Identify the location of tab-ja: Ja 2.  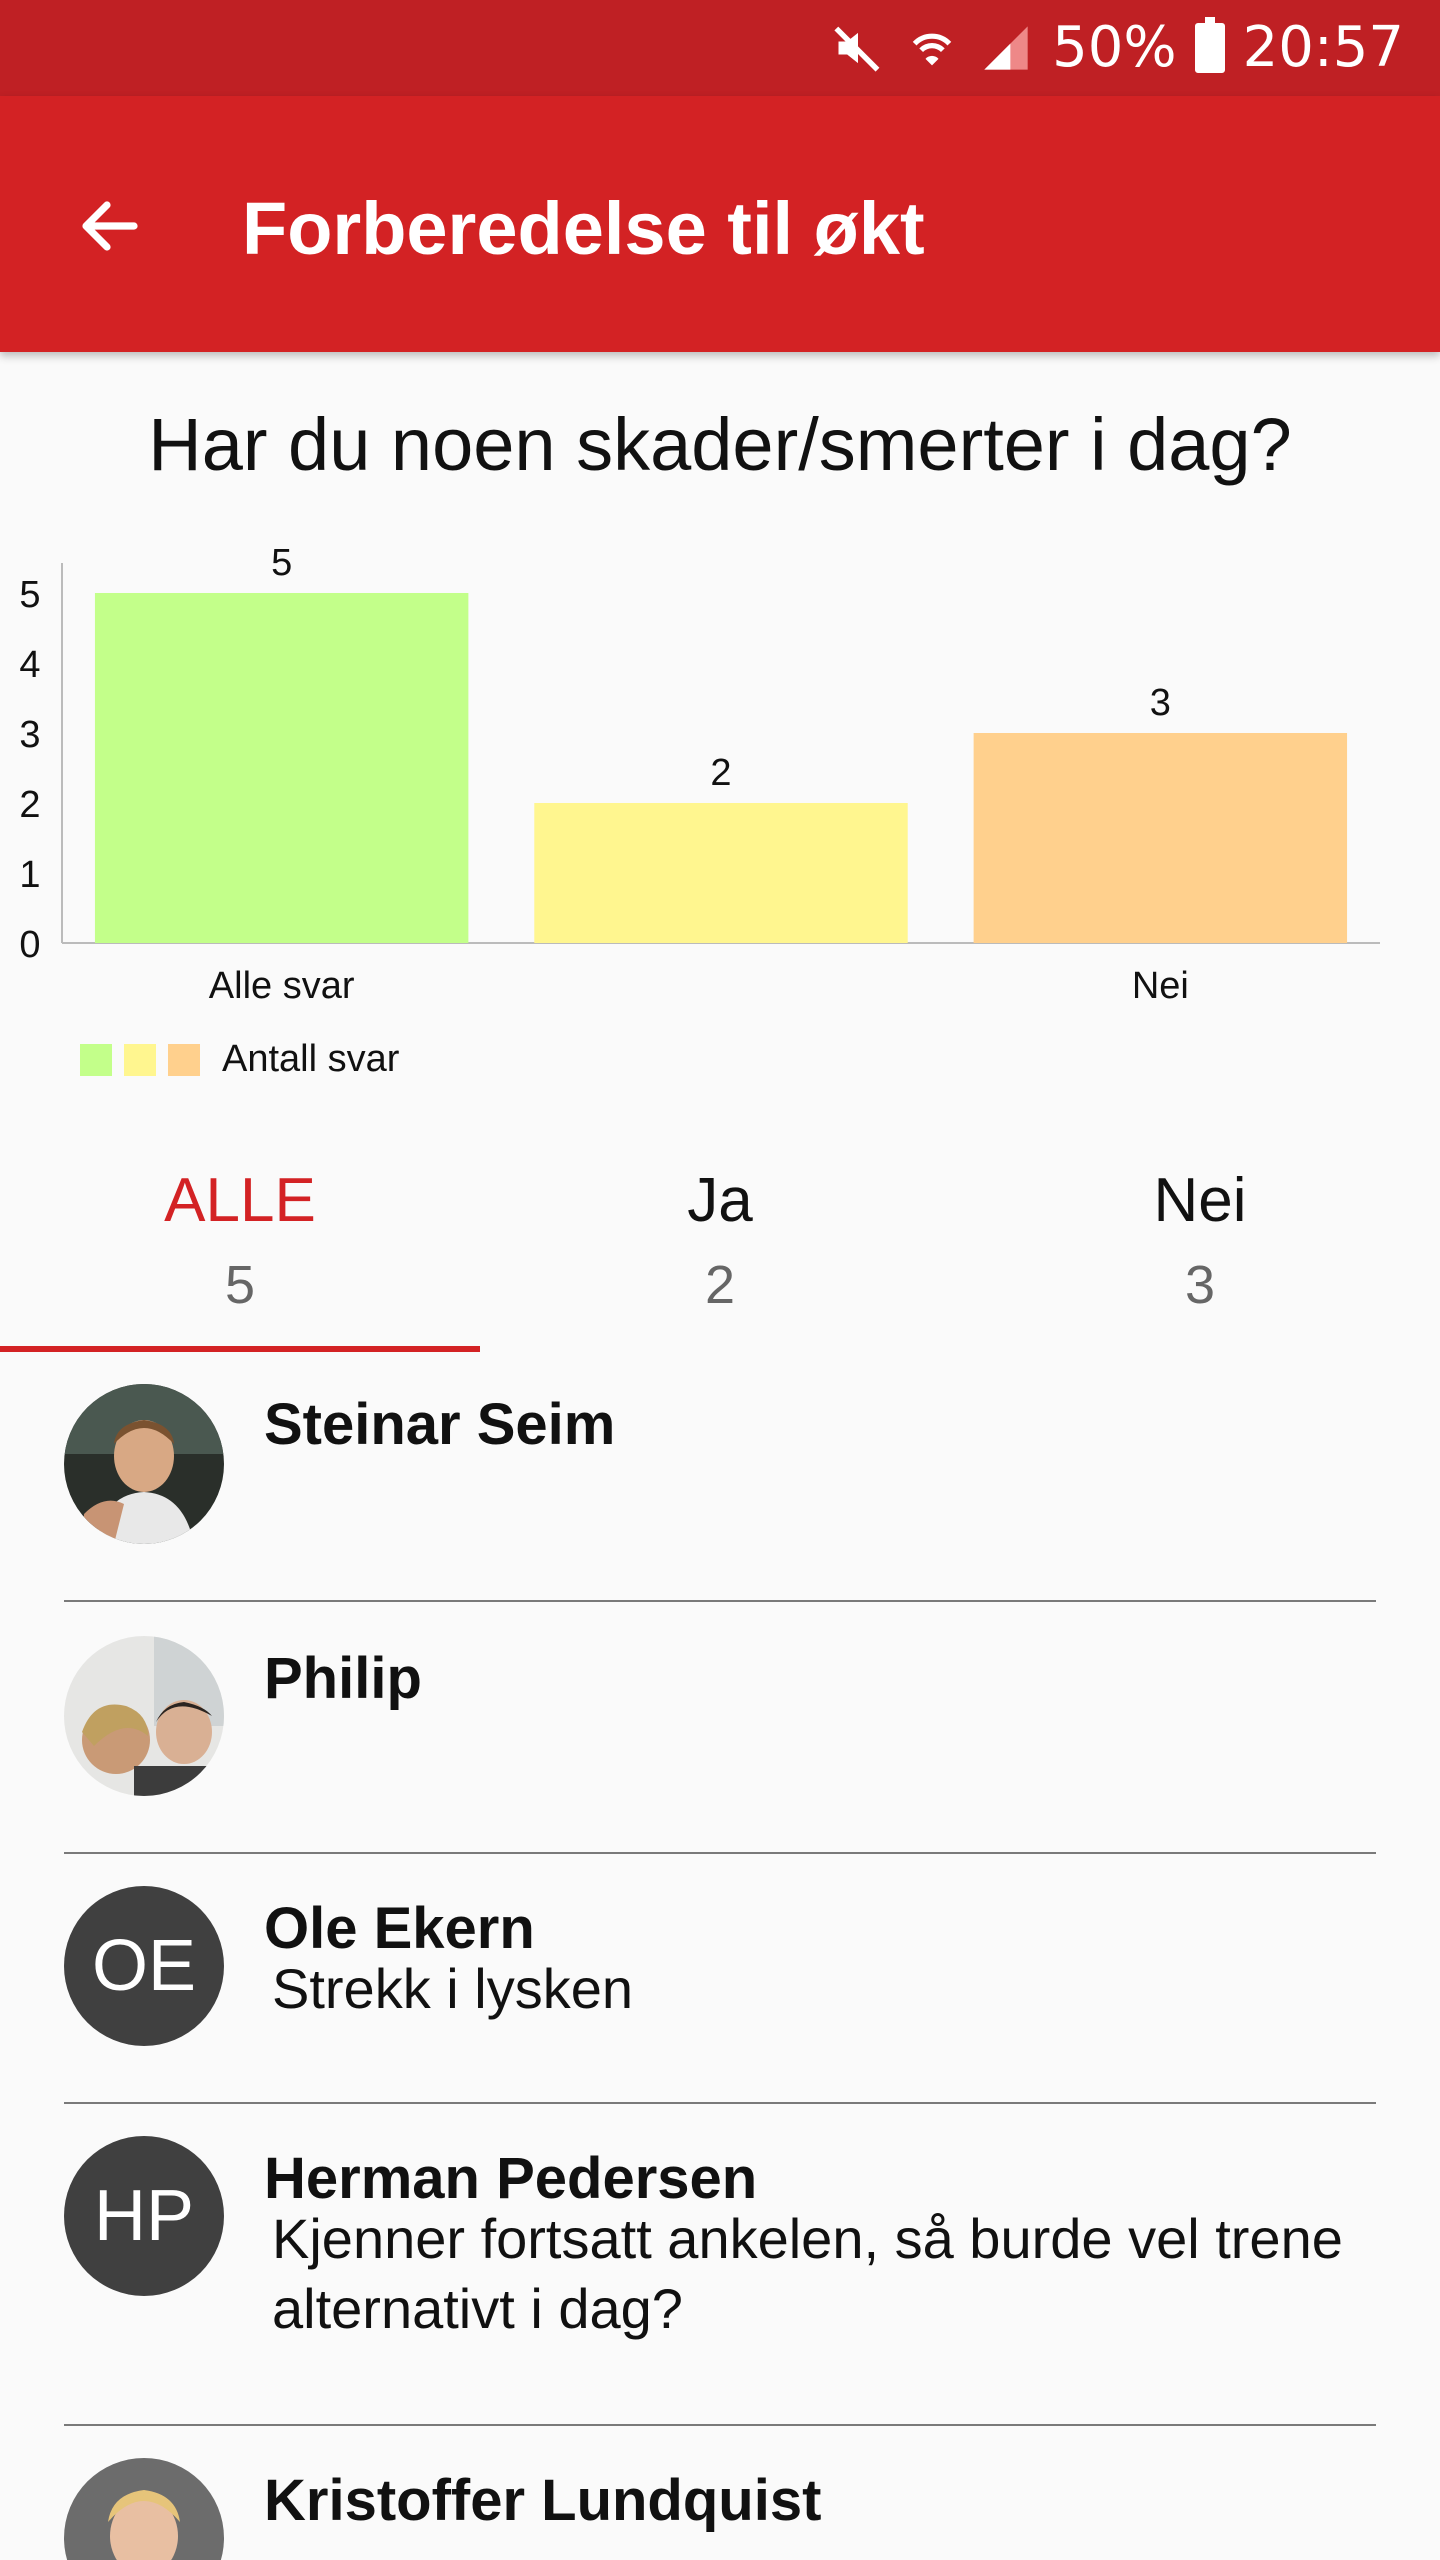
(720, 1254).